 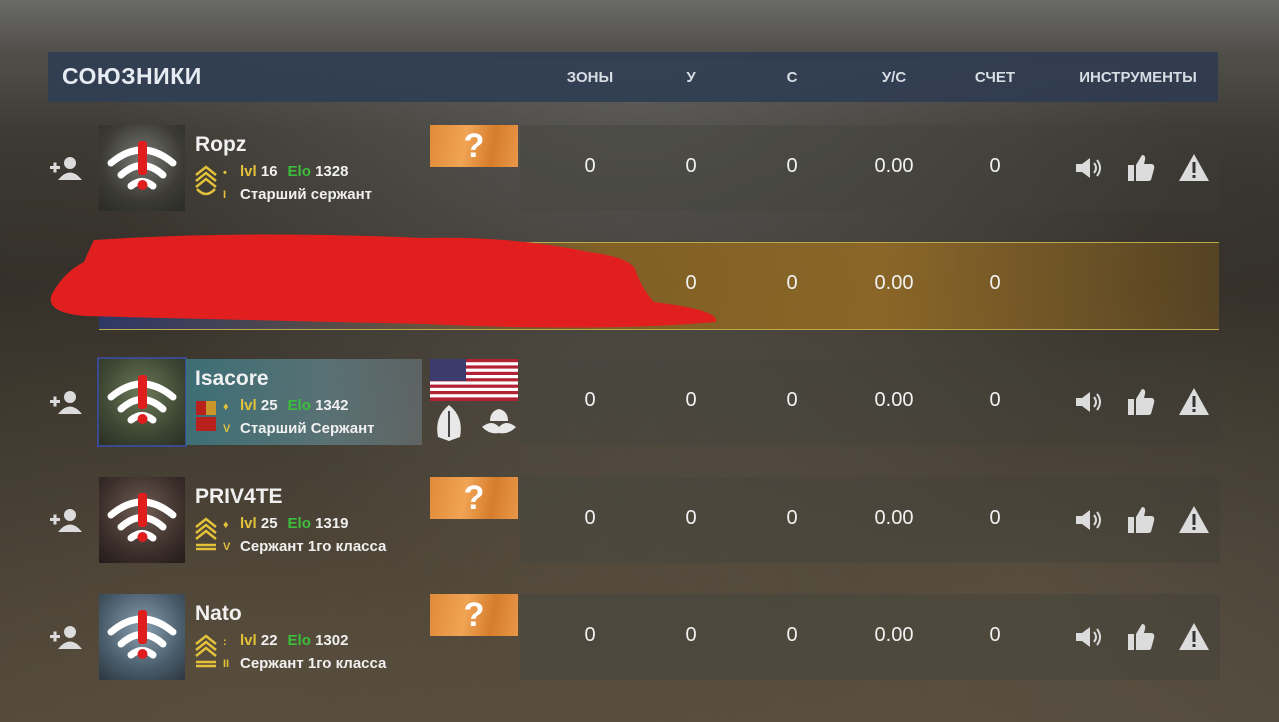 I want to click on player-info: Ropz • I lvl 16 Elo 1328 Старший сержант, so click(x=304, y=168).